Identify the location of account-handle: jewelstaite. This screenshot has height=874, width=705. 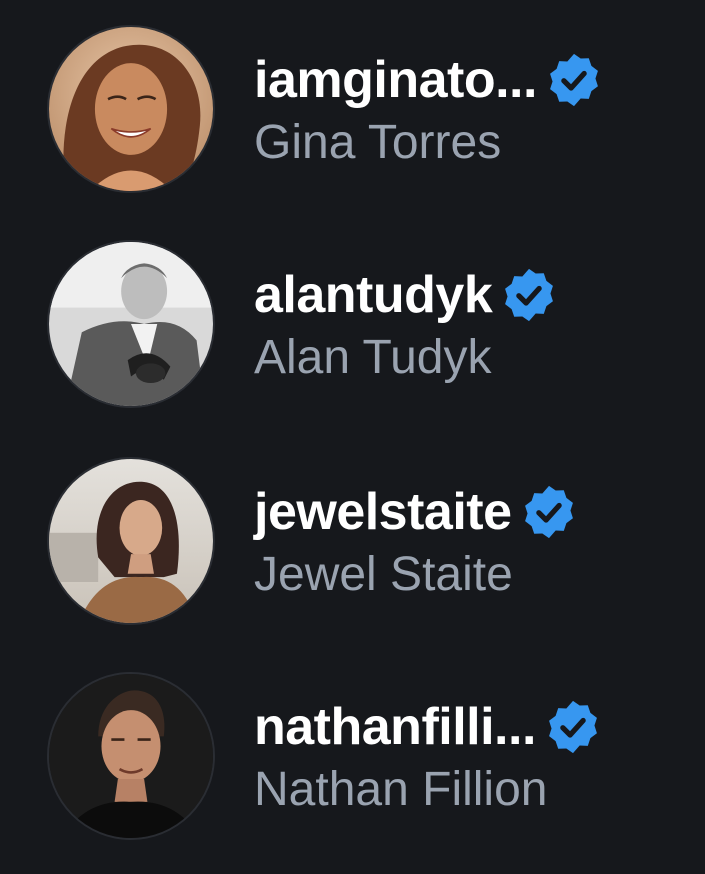
(383, 512).